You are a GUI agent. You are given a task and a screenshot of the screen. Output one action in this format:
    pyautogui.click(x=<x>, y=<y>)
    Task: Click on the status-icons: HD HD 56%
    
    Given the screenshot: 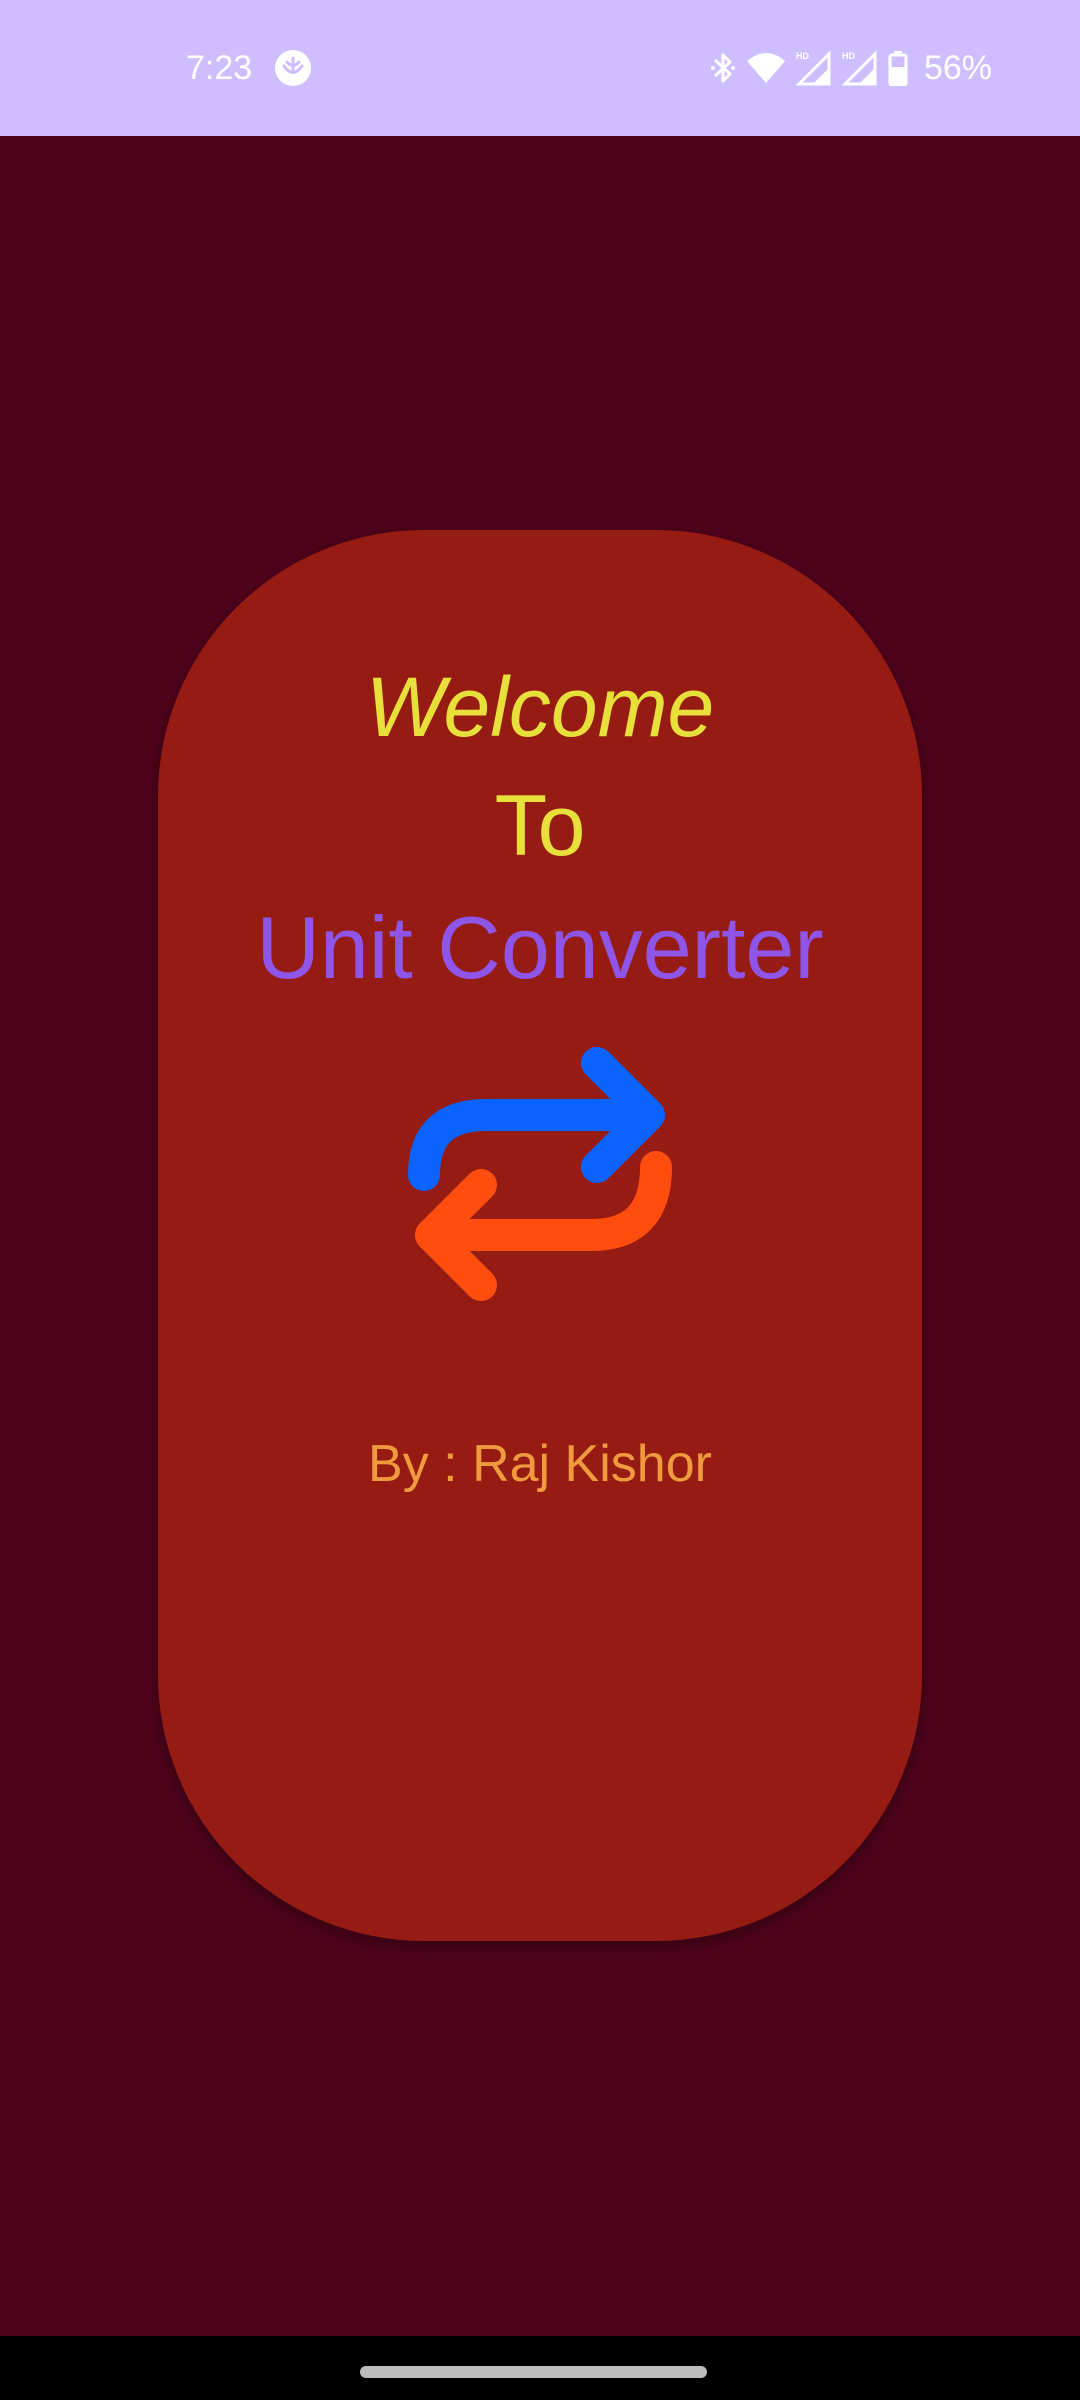 What is the action you would take?
    pyautogui.click(x=851, y=68)
    